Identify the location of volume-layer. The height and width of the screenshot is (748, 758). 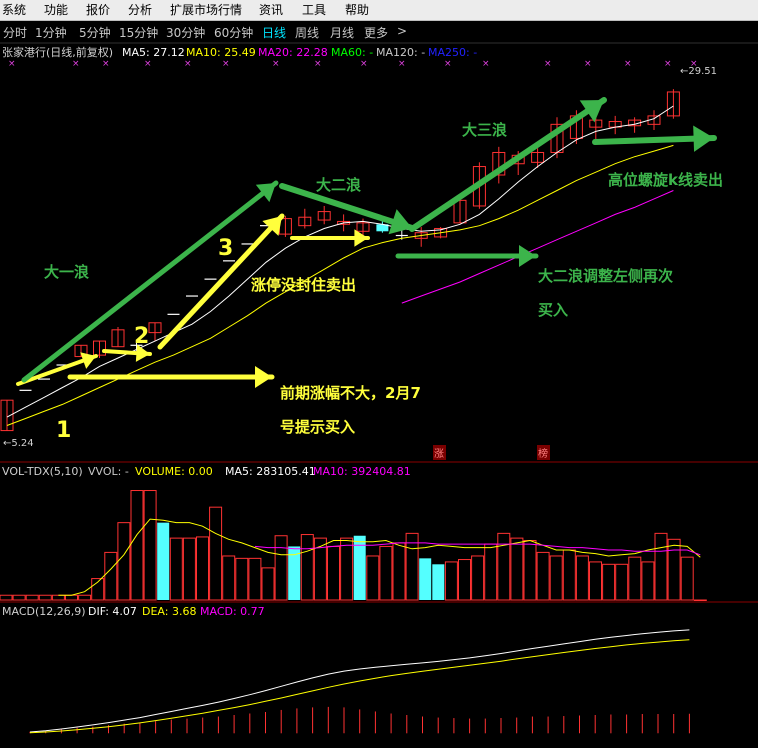
(353, 545).